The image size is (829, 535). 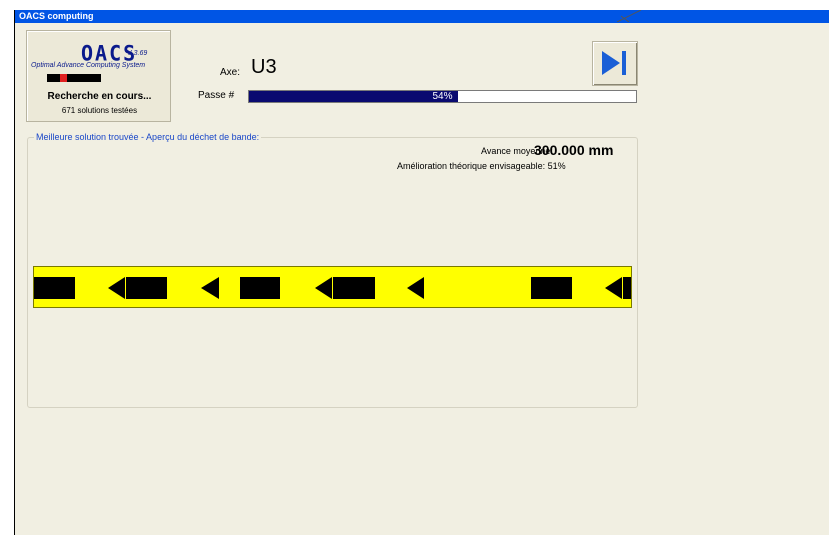 What do you see at coordinates (422, 16) in the screenshot?
I see `window-title: OACS computing` at bounding box center [422, 16].